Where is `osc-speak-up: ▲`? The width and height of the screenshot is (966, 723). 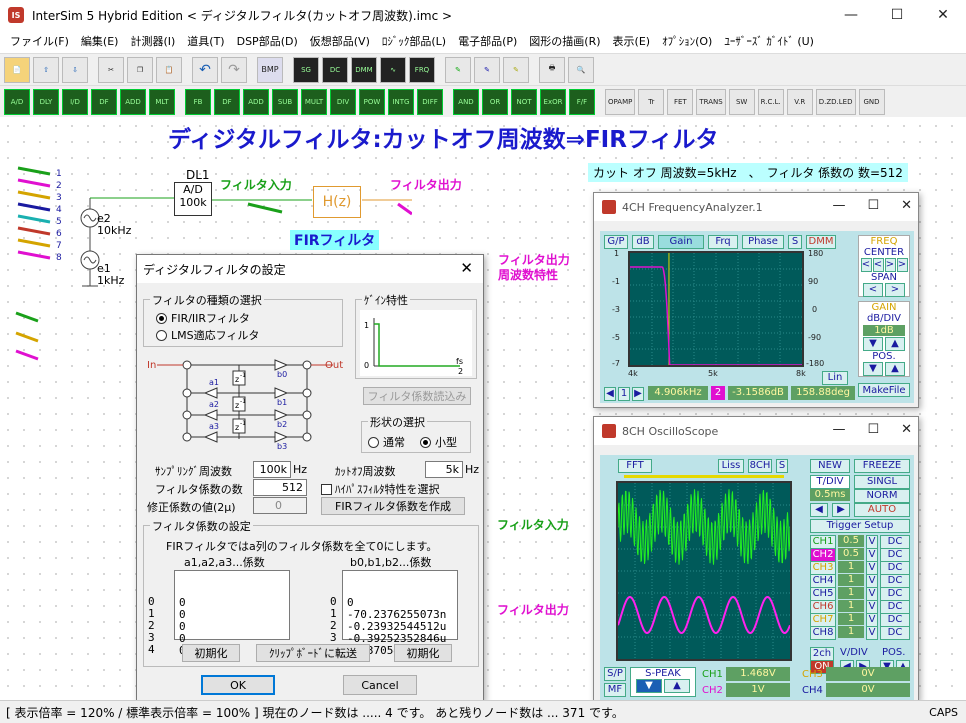 osc-speak-up: ▲ is located at coordinates (677, 686).